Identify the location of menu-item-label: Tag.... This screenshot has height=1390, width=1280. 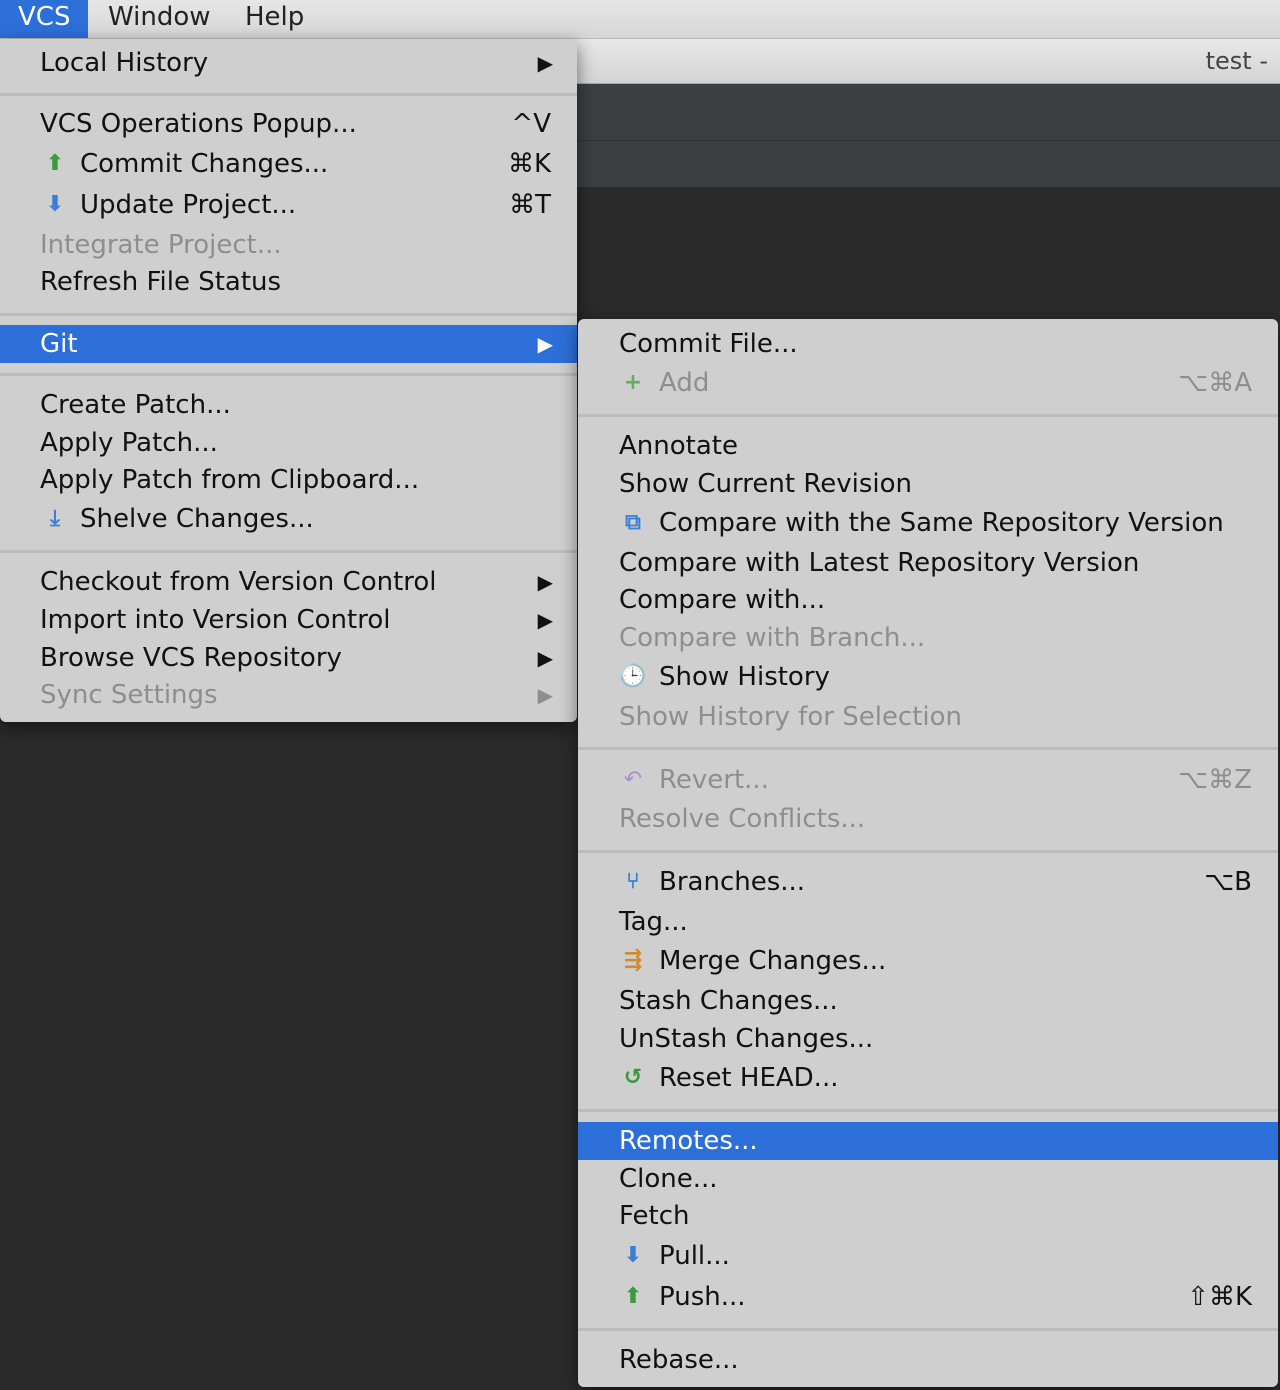
(653, 922).